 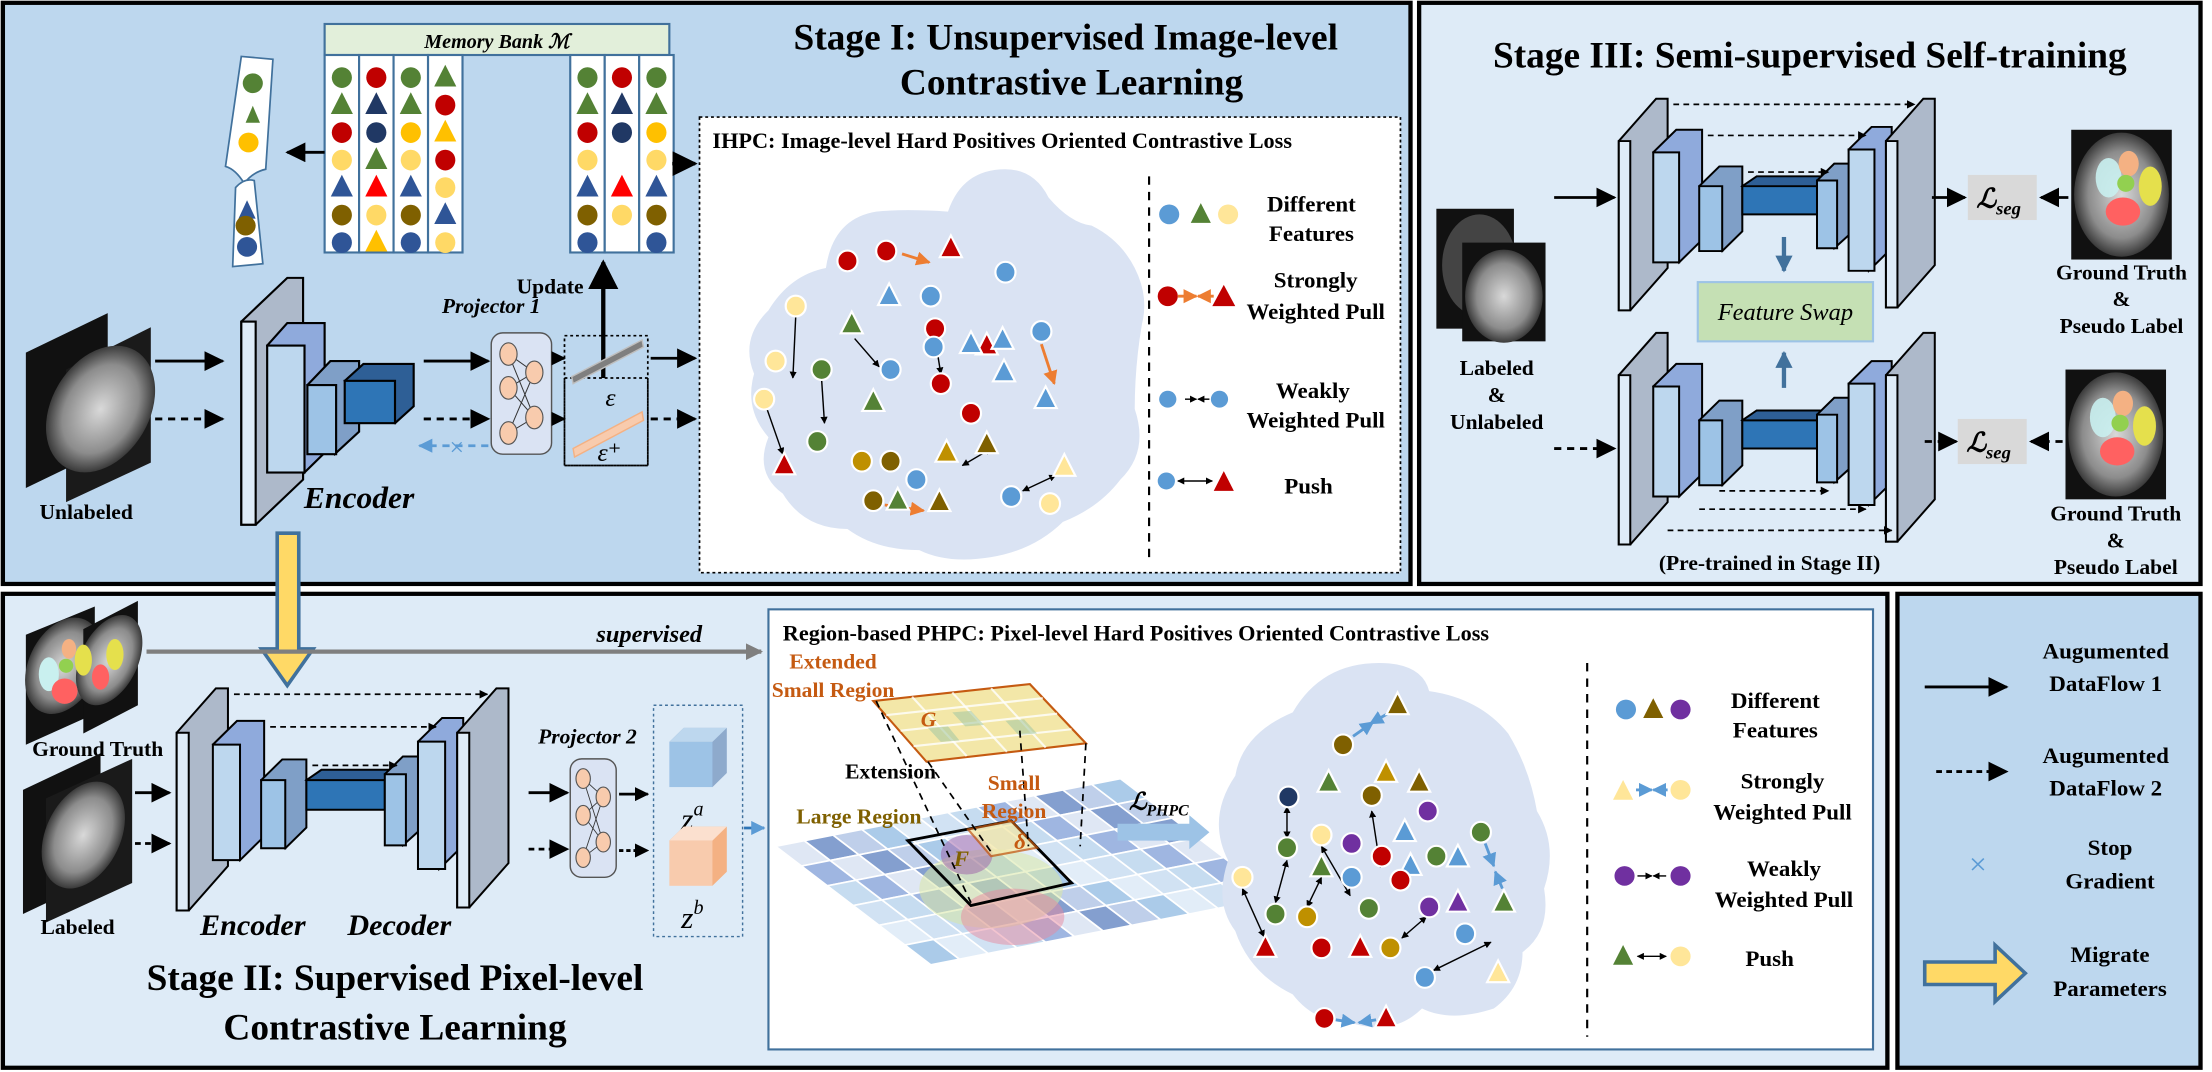 I want to click on small-region-line2: Region, so click(x=1014, y=811).